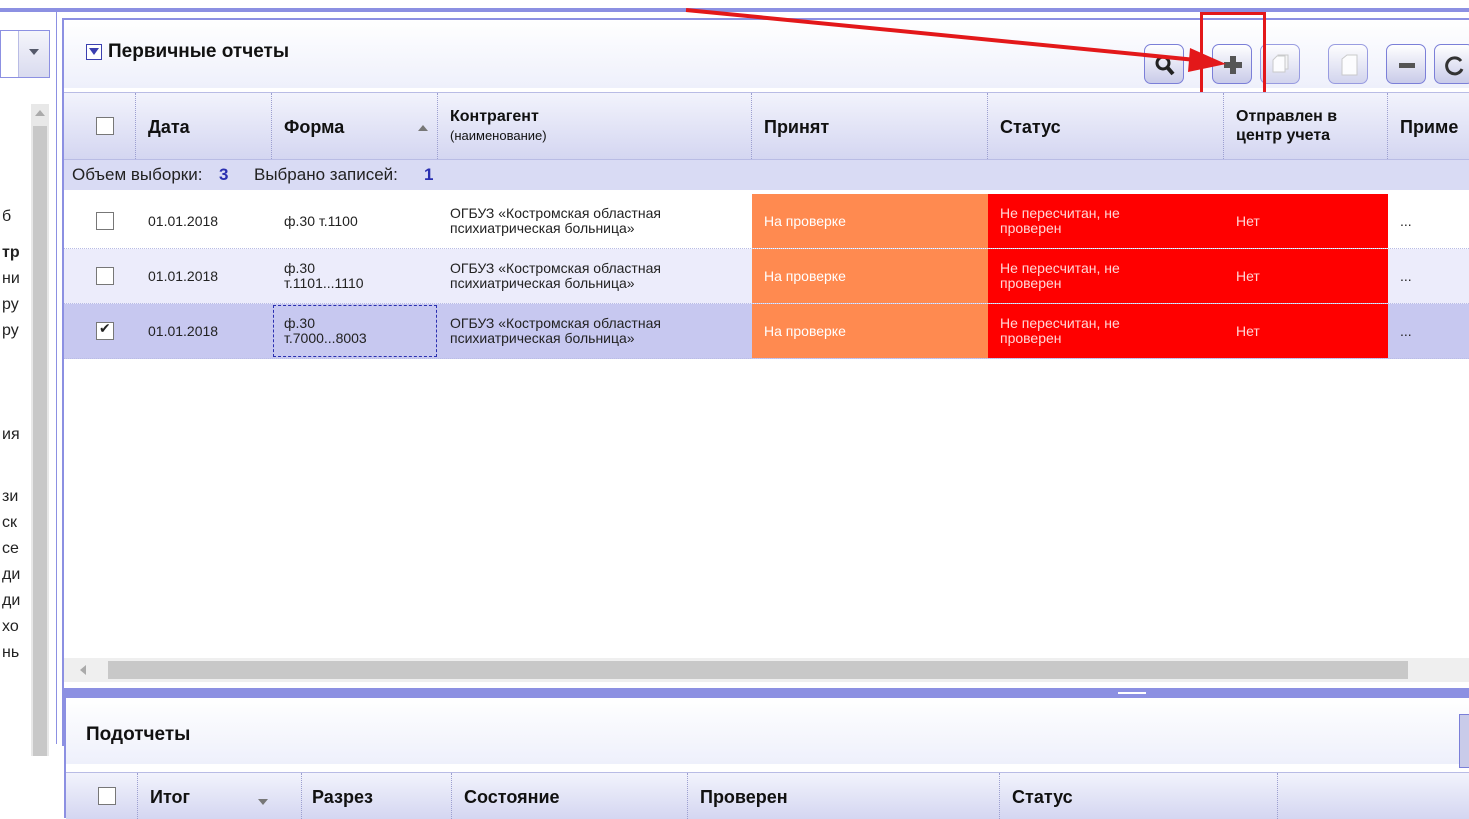 This screenshot has width=1469, height=819. I want to click on filter-icon, so click(94, 52).